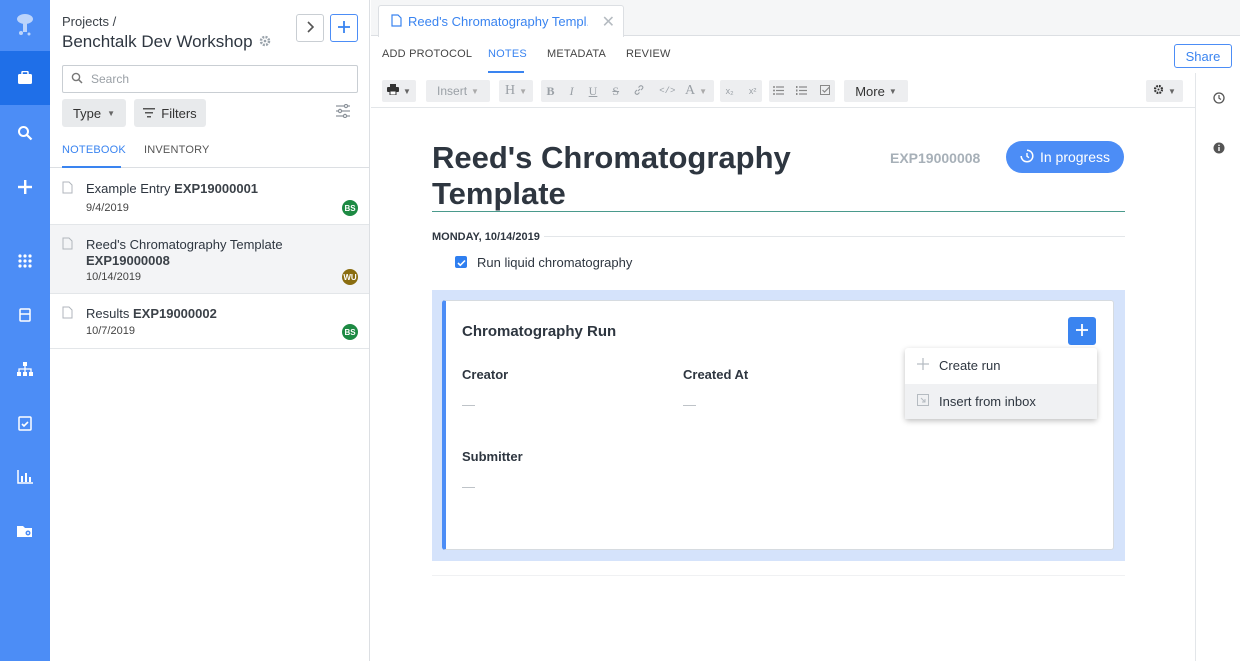 The height and width of the screenshot is (661, 1240). I want to click on right-side-rail, so click(1217, 367).